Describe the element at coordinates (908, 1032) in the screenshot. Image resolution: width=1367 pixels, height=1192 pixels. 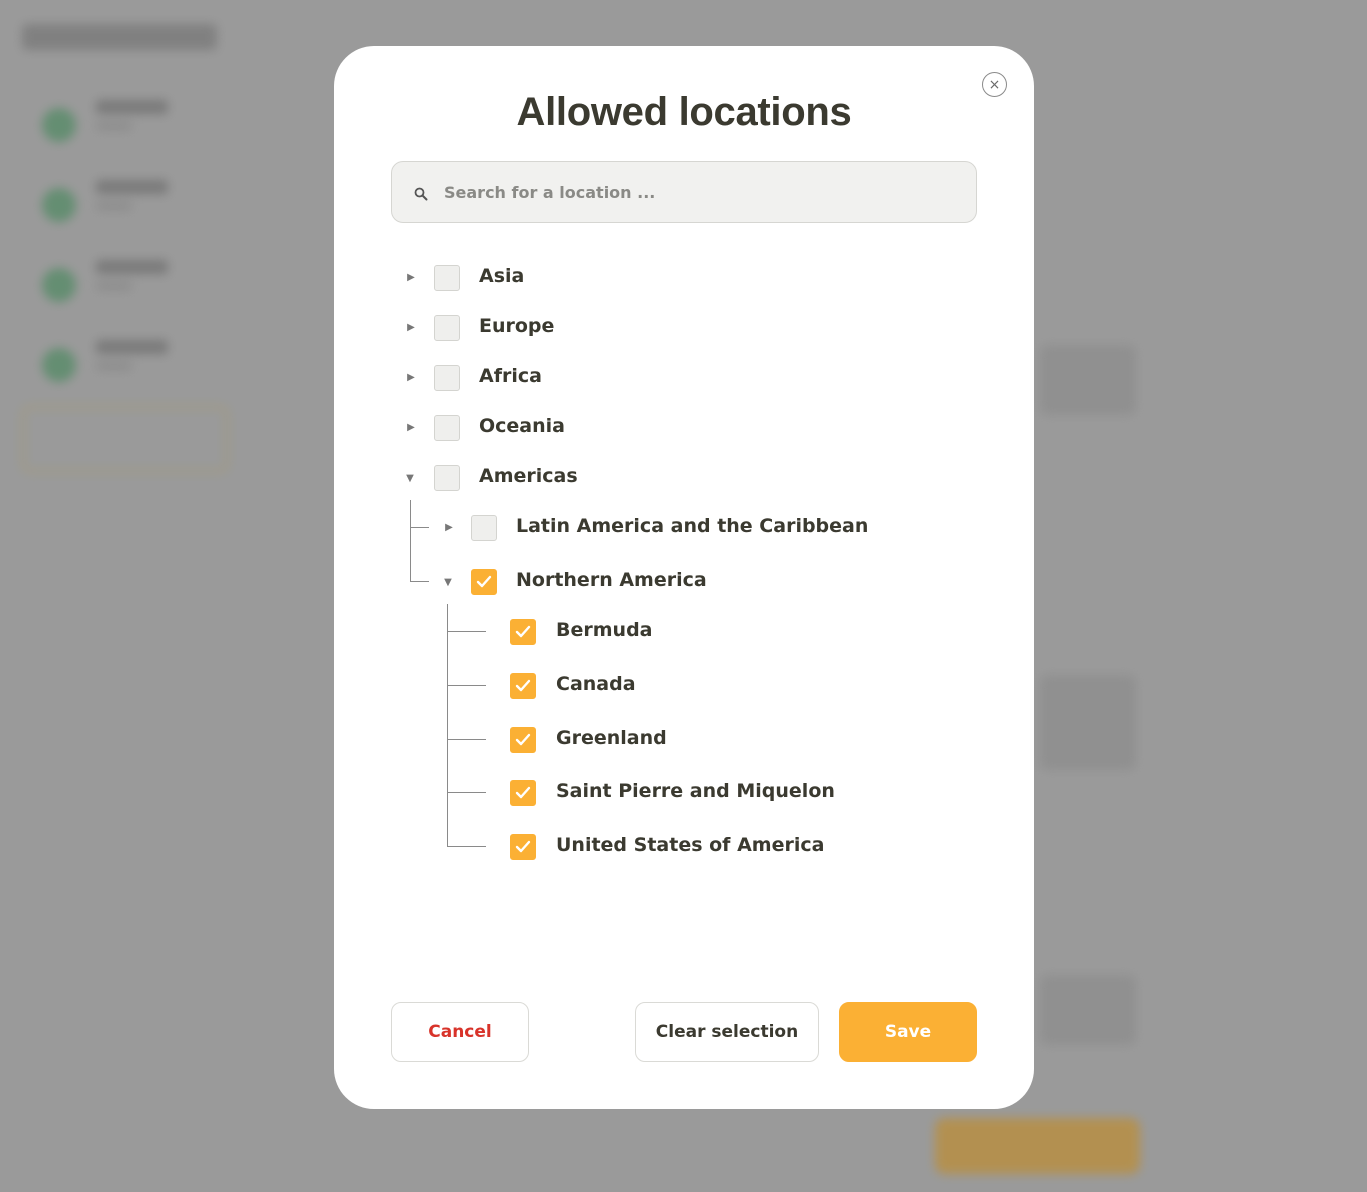
I see `save-button: Save` at that location.